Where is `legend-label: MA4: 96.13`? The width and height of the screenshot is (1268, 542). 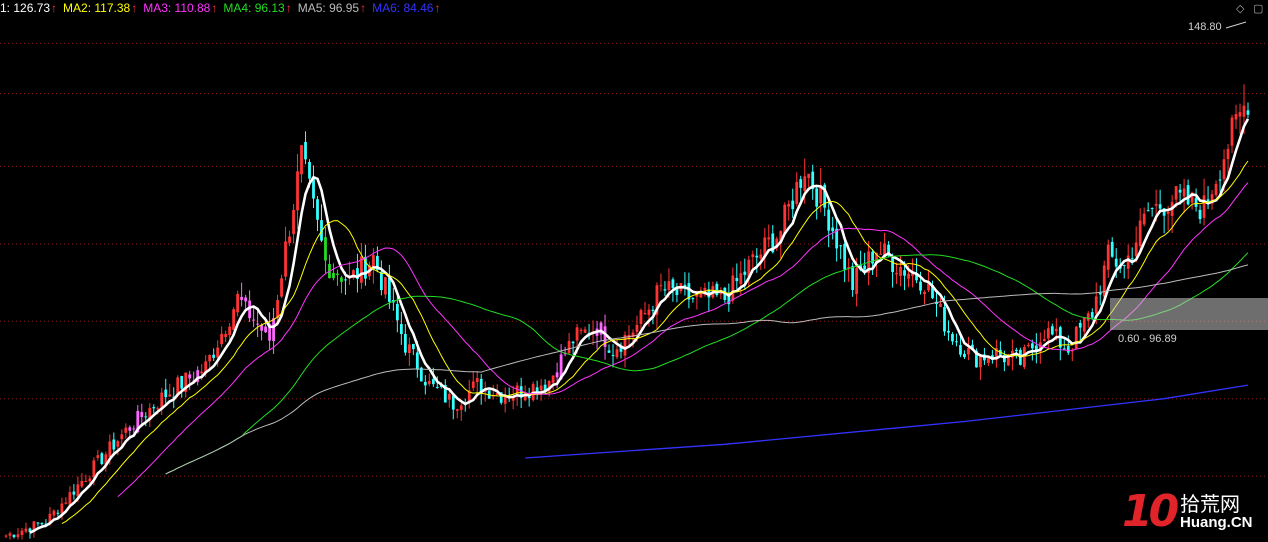
legend-label: MA4: 96.13 is located at coordinates (254, 8).